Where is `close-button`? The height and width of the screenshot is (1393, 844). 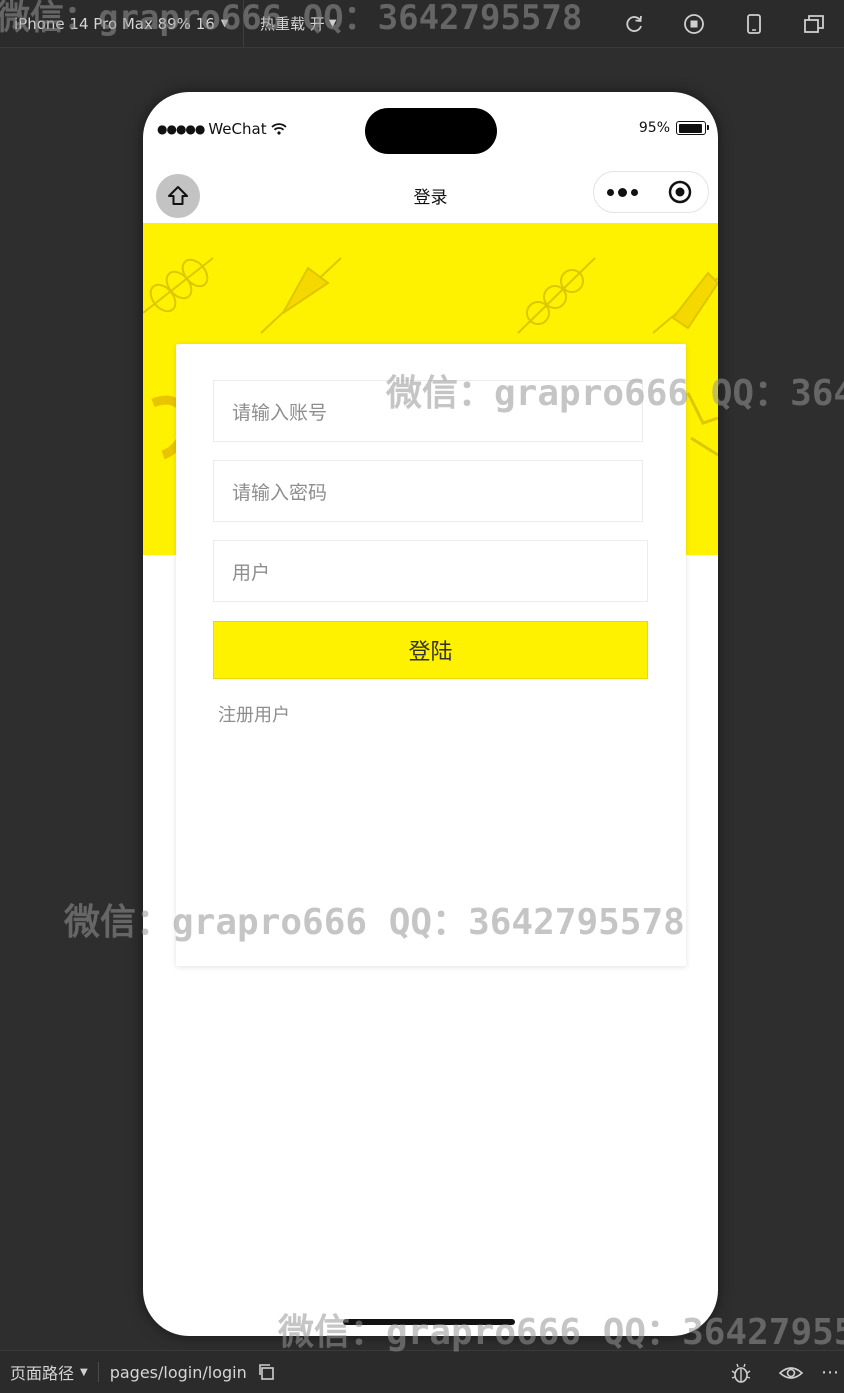
close-button is located at coordinates (679, 192).